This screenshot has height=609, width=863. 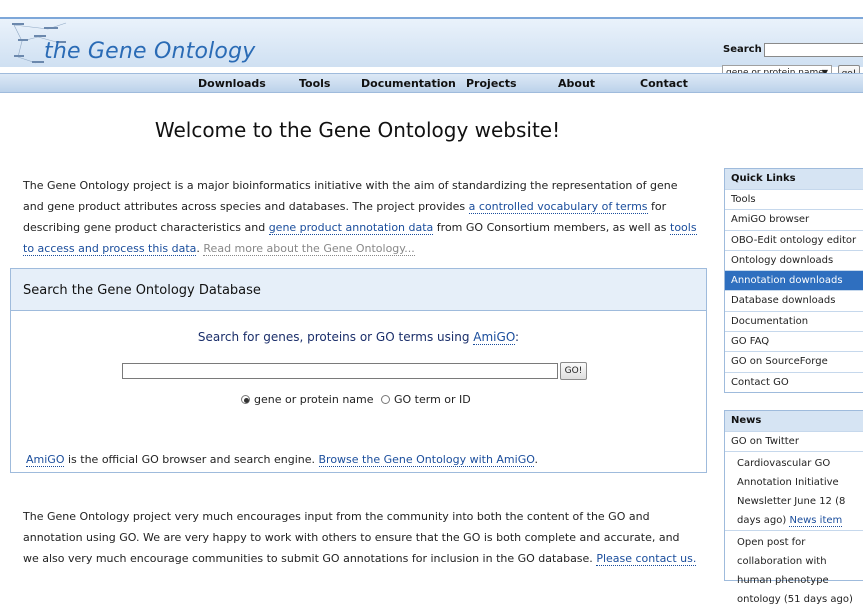 I want to click on news-title: News, so click(x=794, y=421).